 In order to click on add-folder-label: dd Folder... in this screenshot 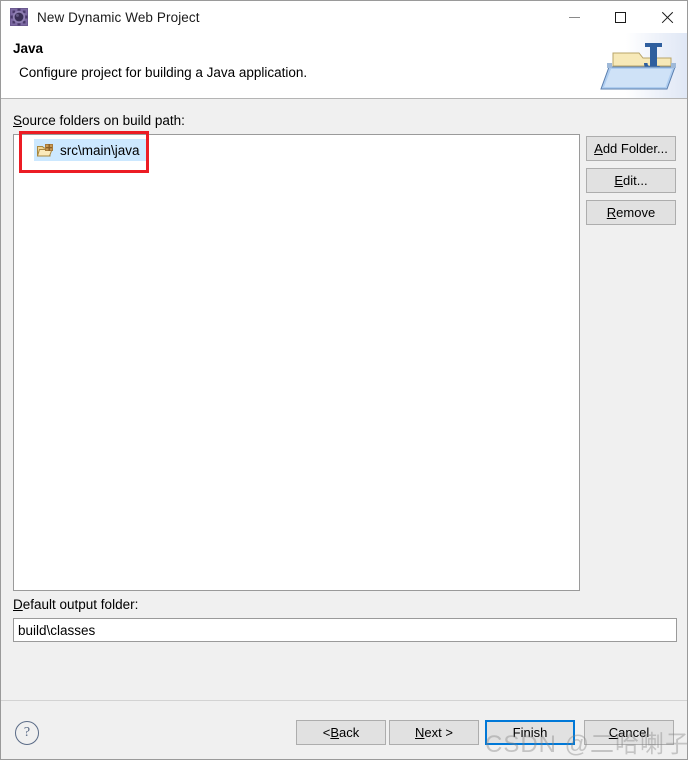, I will do `click(635, 148)`.